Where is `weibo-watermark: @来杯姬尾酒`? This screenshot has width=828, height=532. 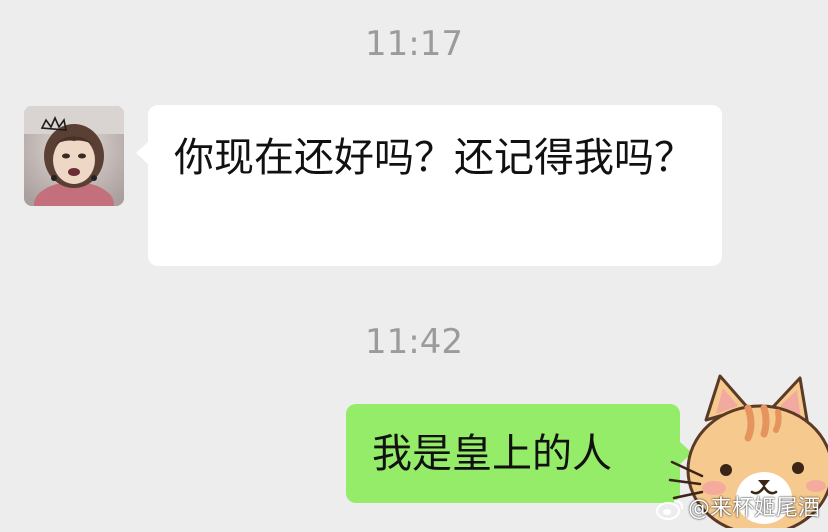
weibo-watermark: @来杯姬尾酒 is located at coordinates (737, 509).